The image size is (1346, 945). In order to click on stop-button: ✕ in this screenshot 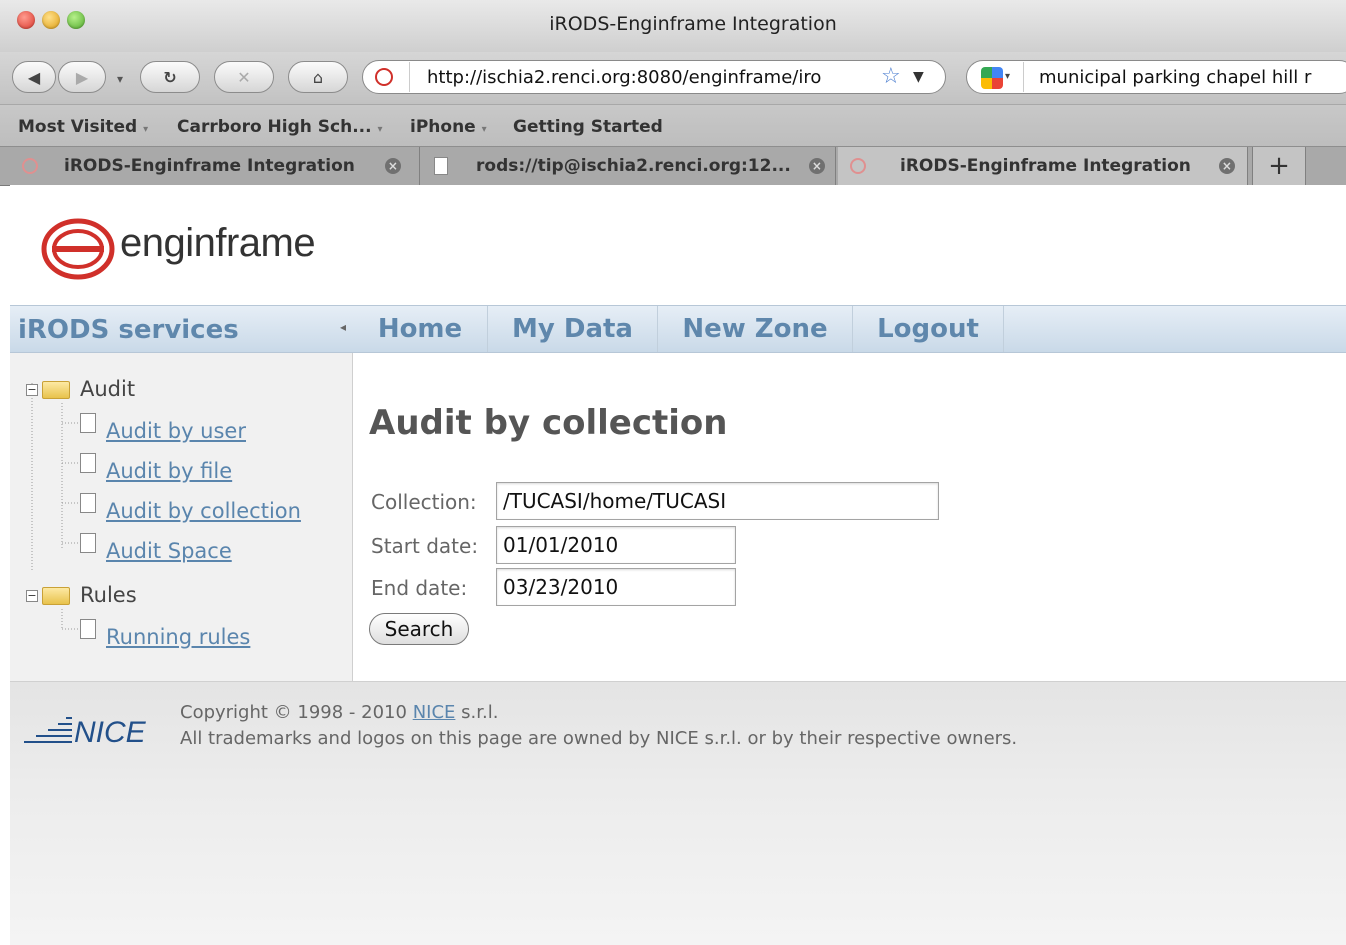, I will do `click(244, 77)`.